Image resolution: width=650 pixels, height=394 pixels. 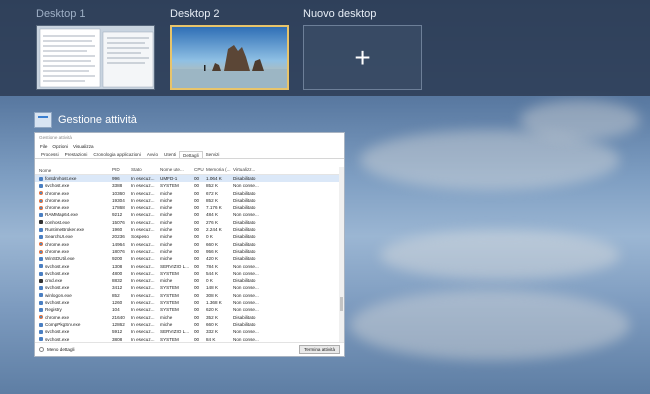 I want to click on tab-processi: Processi, so click(x=50, y=154).